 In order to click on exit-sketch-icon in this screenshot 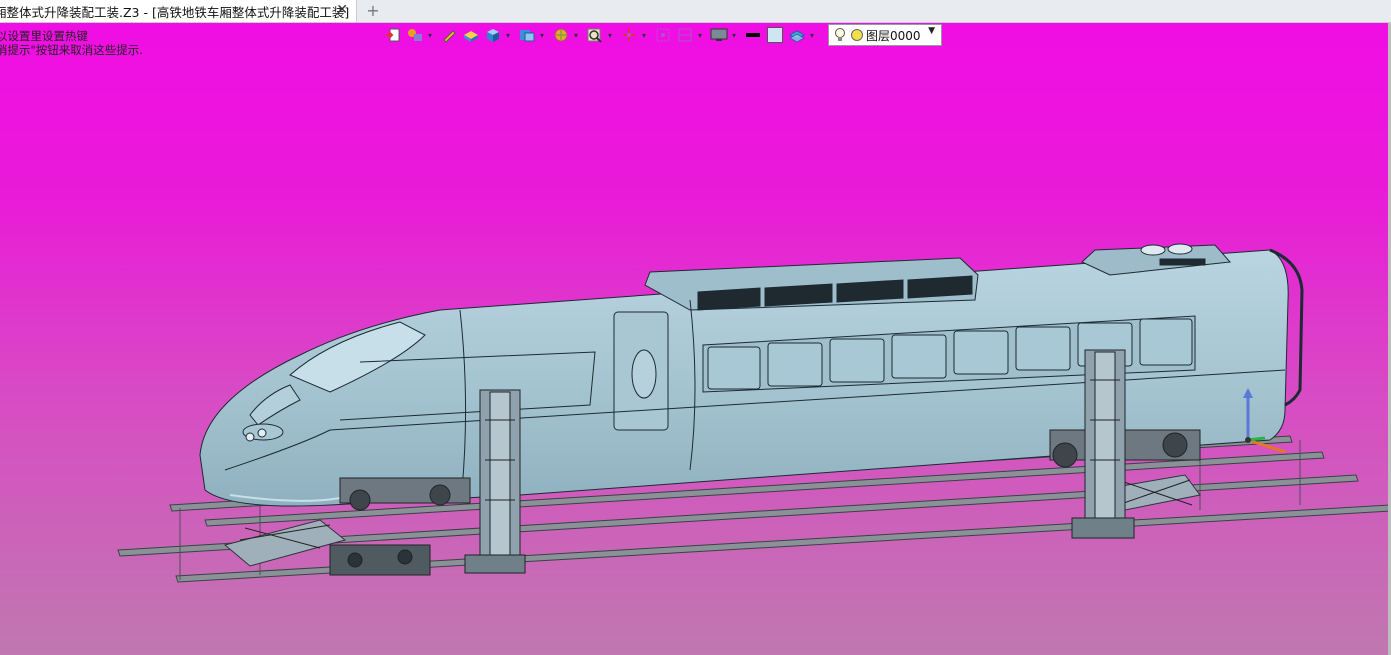, I will do `click(393, 35)`.